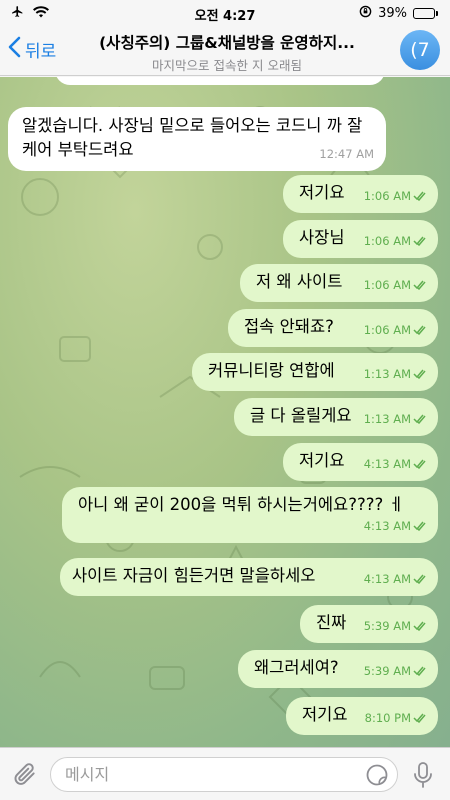 The width and height of the screenshot is (450, 800). I want to click on message-bubble: 저 왜 사이트 1:06 AM, so click(339, 283).